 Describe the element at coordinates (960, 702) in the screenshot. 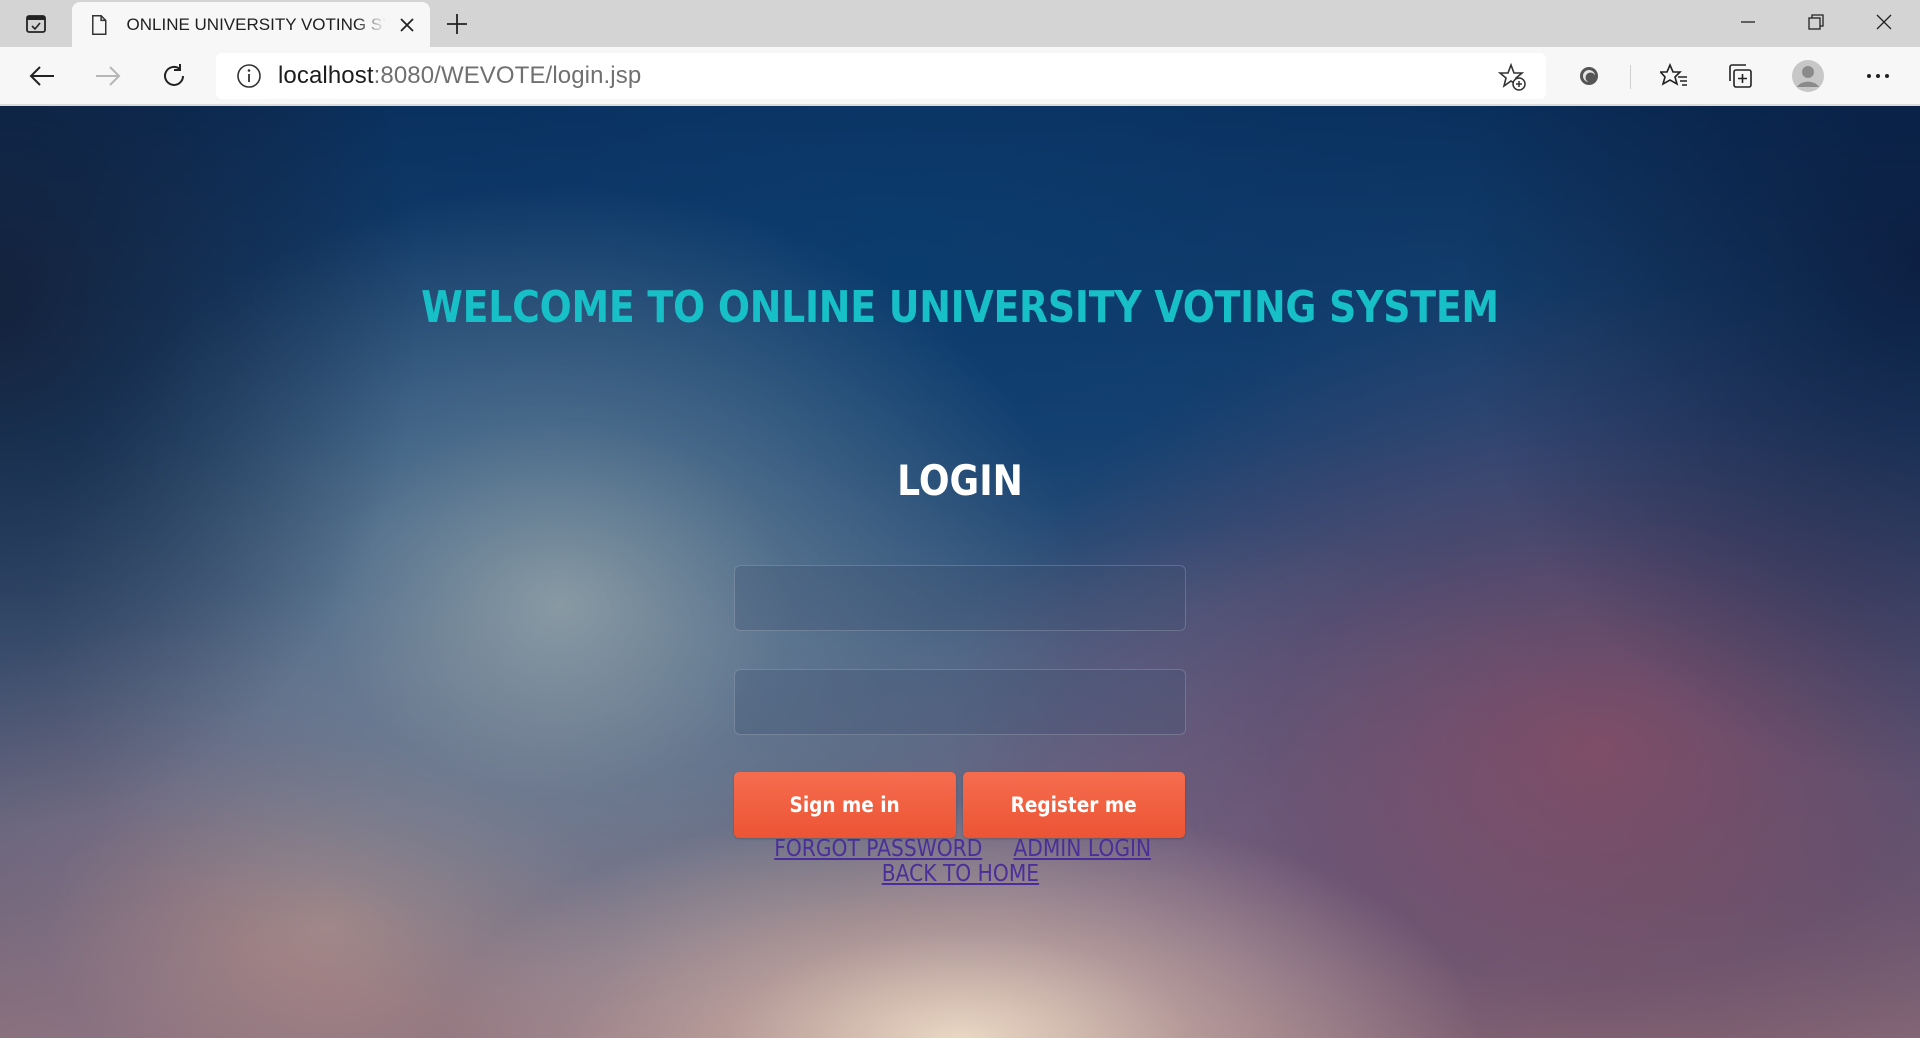

I see `password-field` at that location.